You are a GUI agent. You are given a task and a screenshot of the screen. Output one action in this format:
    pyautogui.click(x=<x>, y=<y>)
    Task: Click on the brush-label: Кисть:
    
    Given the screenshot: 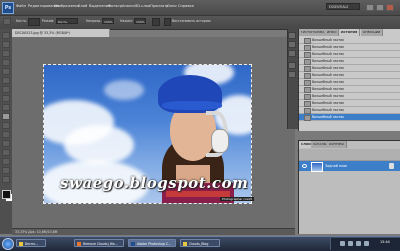 What is the action you would take?
    pyautogui.click(x=21, y=21)
    